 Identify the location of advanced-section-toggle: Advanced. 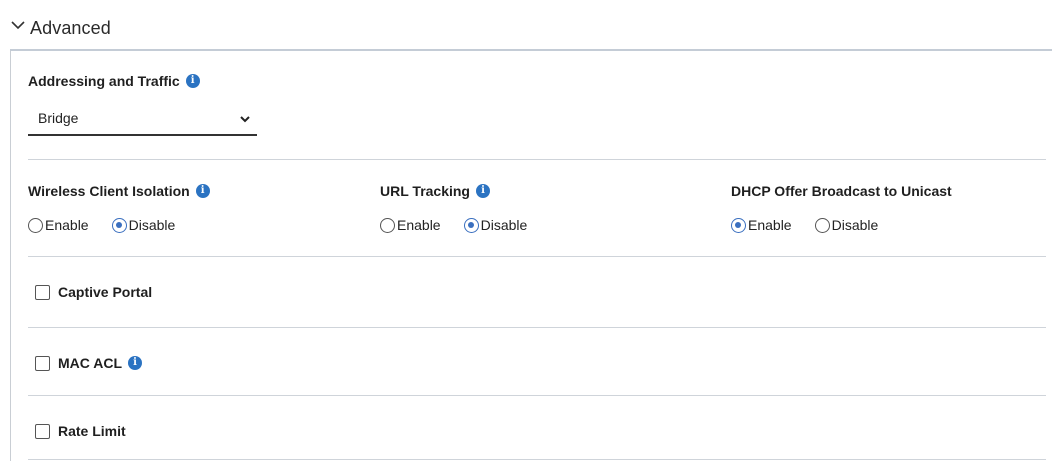
(526, 25).